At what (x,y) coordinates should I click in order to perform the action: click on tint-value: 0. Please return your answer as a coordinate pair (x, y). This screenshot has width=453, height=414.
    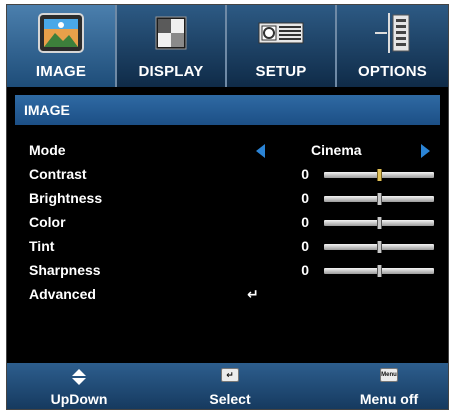
    Looking at the image, I should click on (305, 246).